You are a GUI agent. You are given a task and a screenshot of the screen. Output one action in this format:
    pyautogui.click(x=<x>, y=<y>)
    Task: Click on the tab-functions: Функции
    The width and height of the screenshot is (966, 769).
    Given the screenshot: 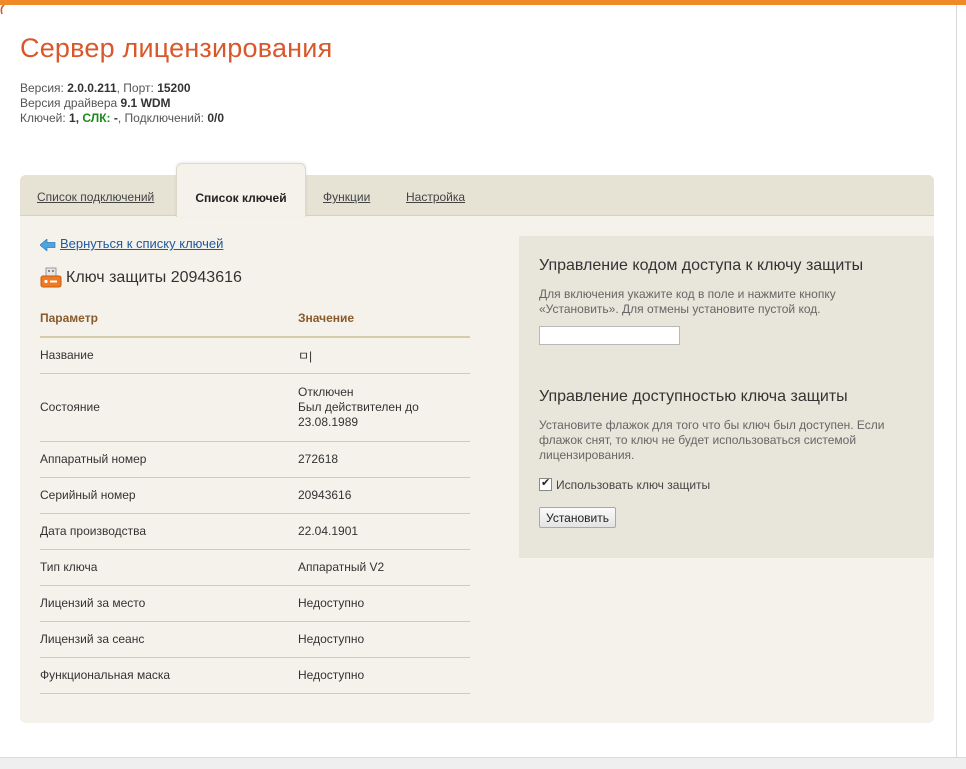 What is the action you would take?
    pyautogui.click(x=346, y=195)
    